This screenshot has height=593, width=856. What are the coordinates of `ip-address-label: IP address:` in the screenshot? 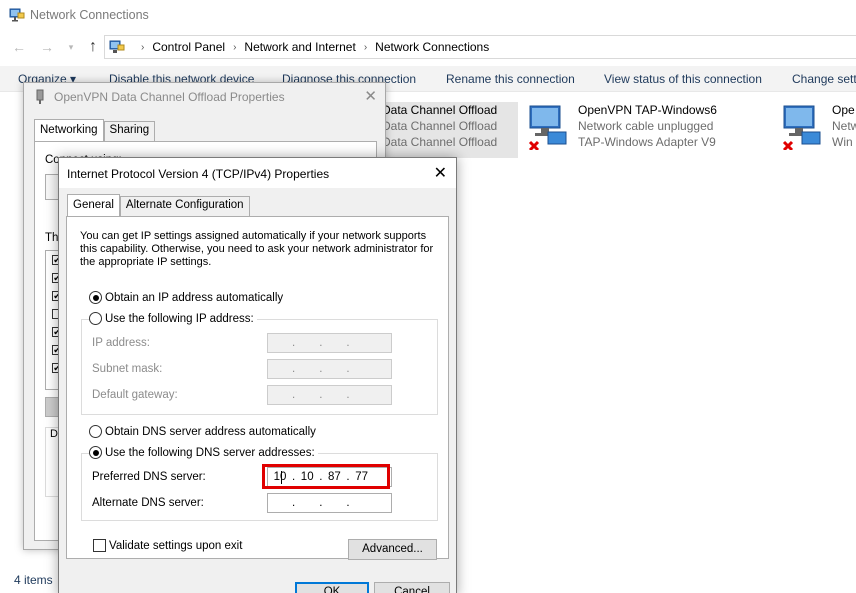 It's located at (121, 343).